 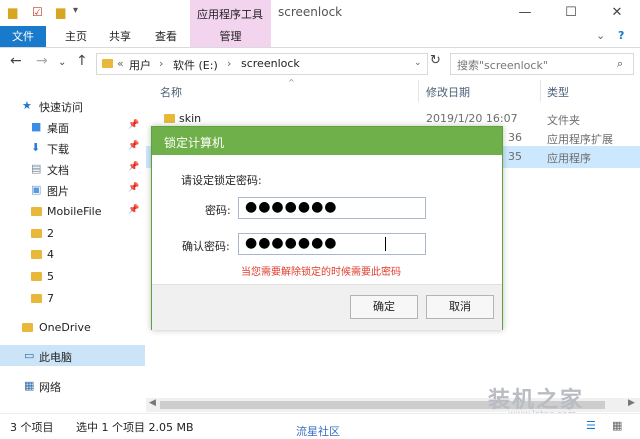 I want to click on computer-icon: ▭, so click(x=29, y=355).